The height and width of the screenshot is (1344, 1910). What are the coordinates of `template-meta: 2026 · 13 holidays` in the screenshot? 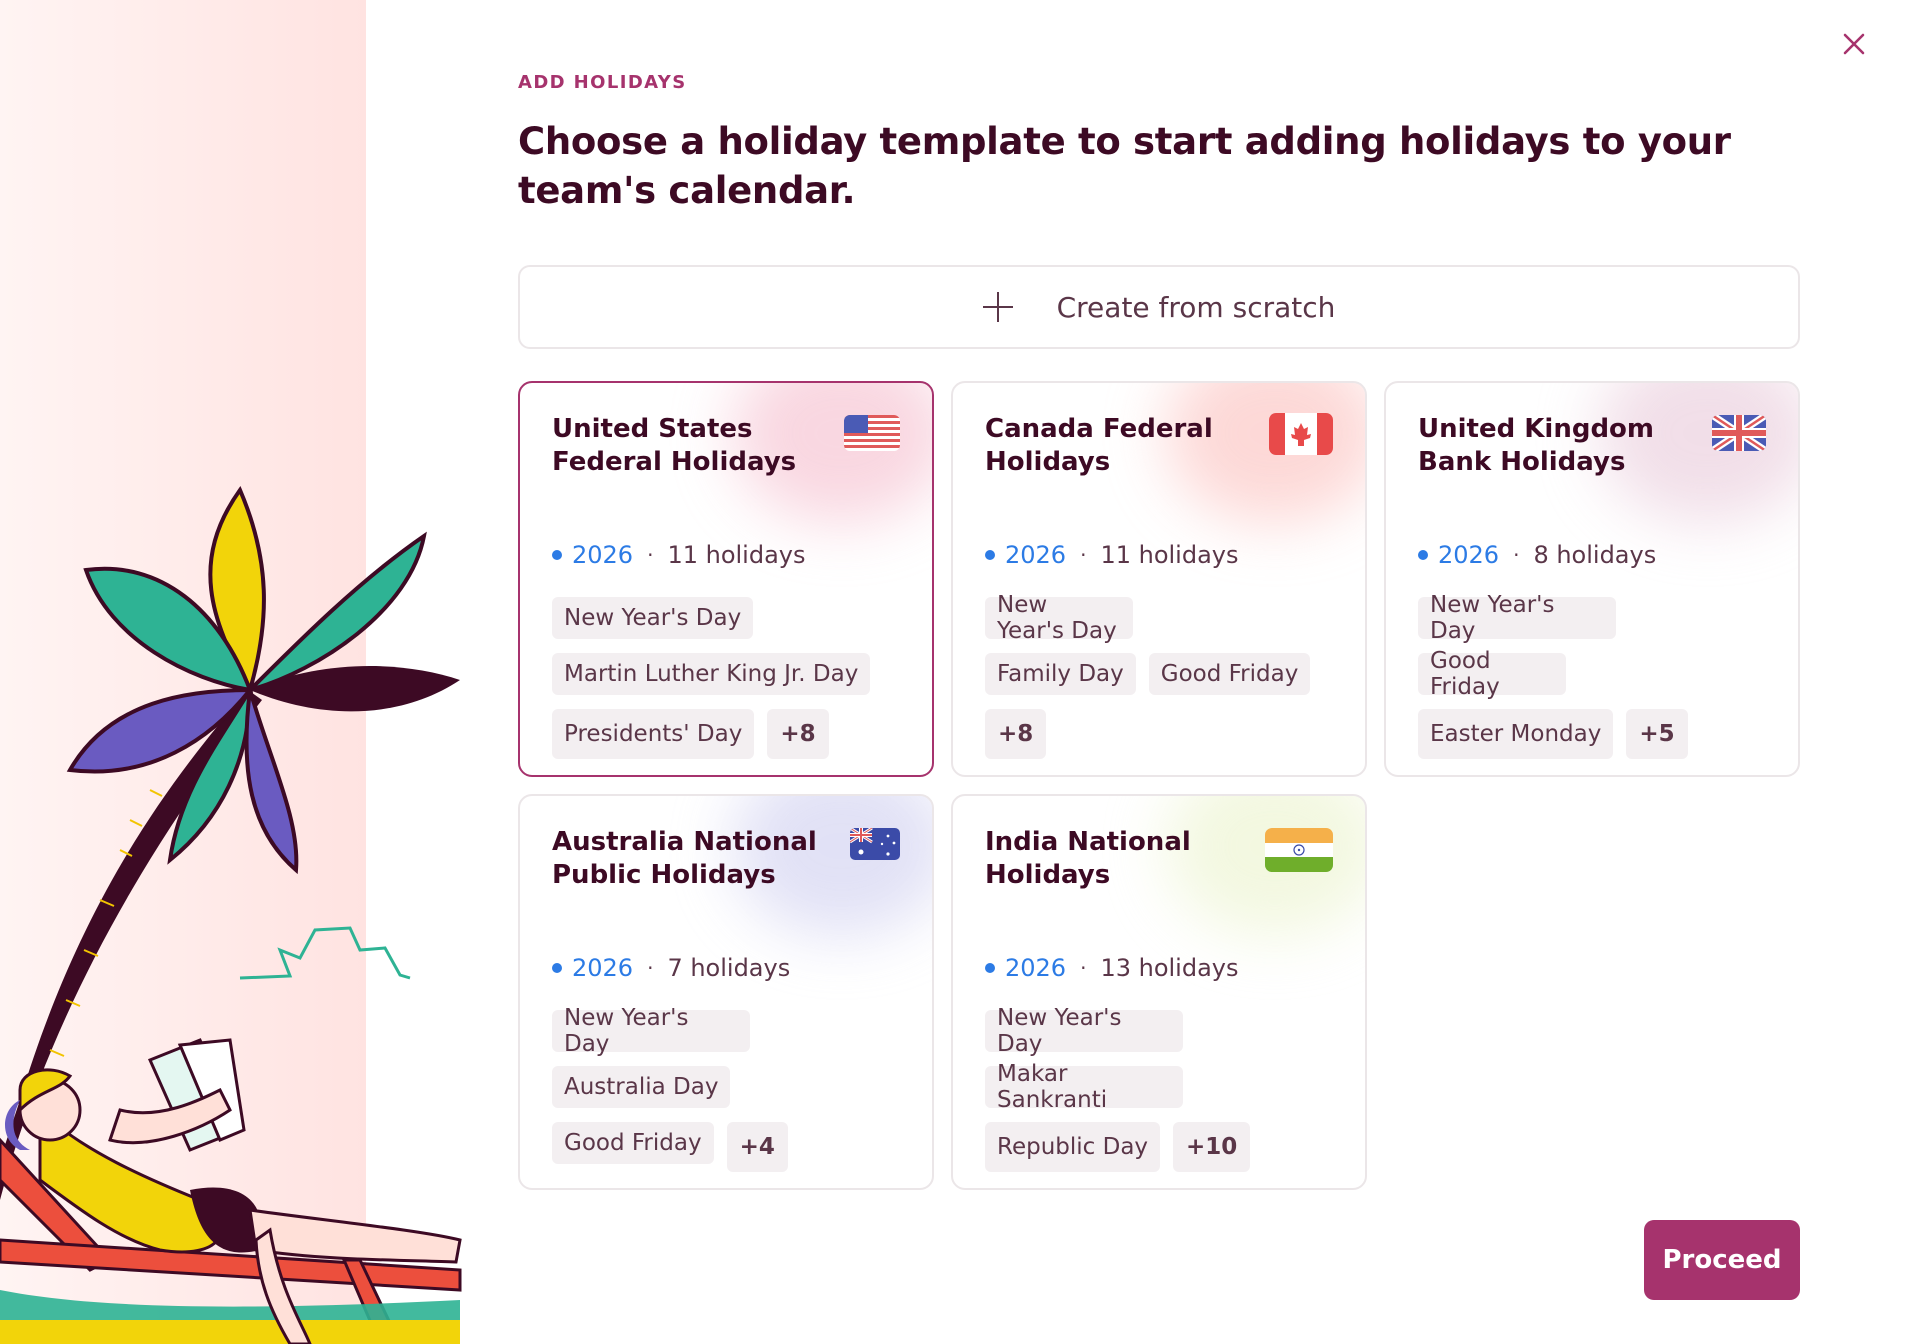 It's located at (1159, 968).